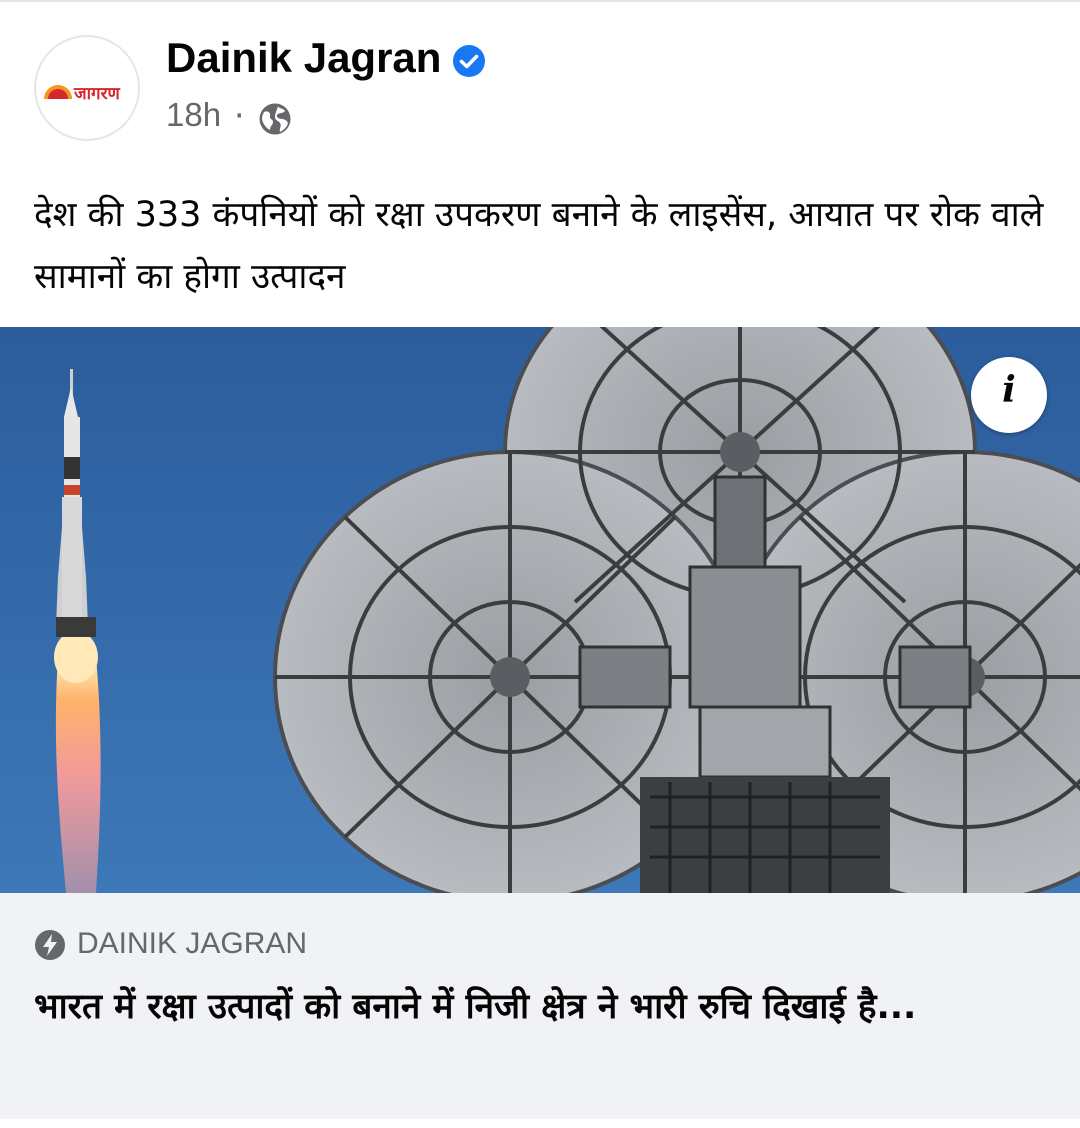 The image size is (1080, 1128). I want to click on avatar-logo-text: जागरण, so click(97, 94).